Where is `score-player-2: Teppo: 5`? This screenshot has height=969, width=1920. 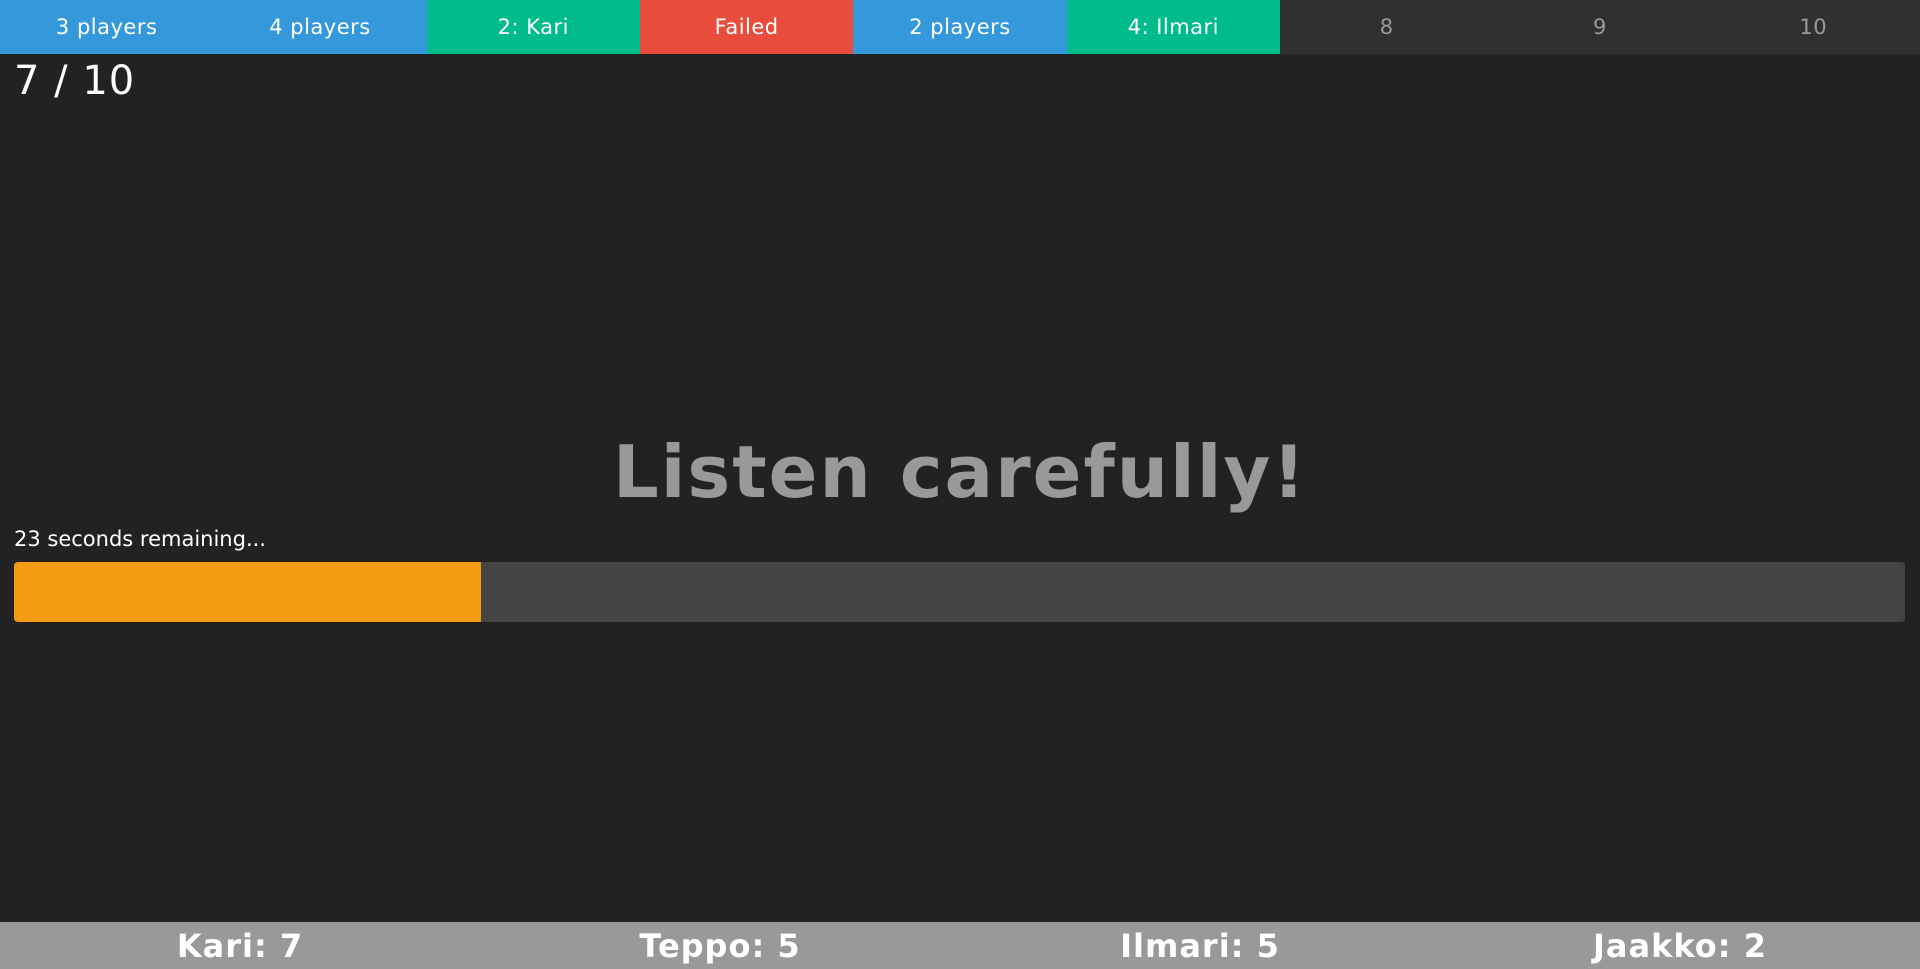 score-player-2: Teppo: 5 is located at coordinates (720, 945).